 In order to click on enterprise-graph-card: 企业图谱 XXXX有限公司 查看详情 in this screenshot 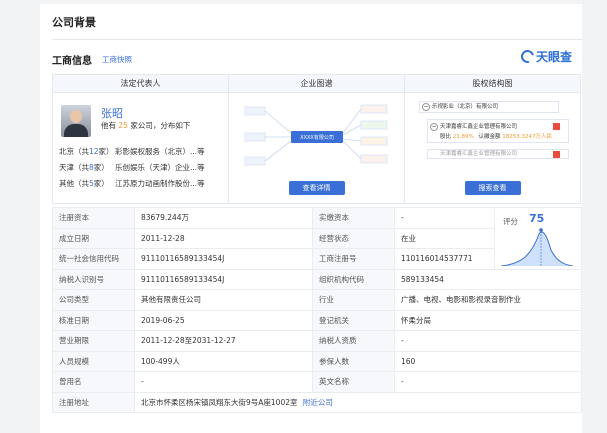, I will do `click(317, 139)`.